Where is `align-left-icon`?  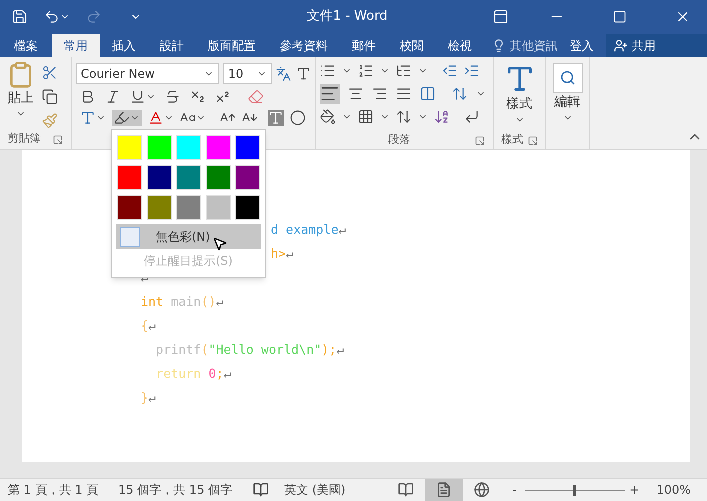
align-left-icon is located at coordinates (330, 94).